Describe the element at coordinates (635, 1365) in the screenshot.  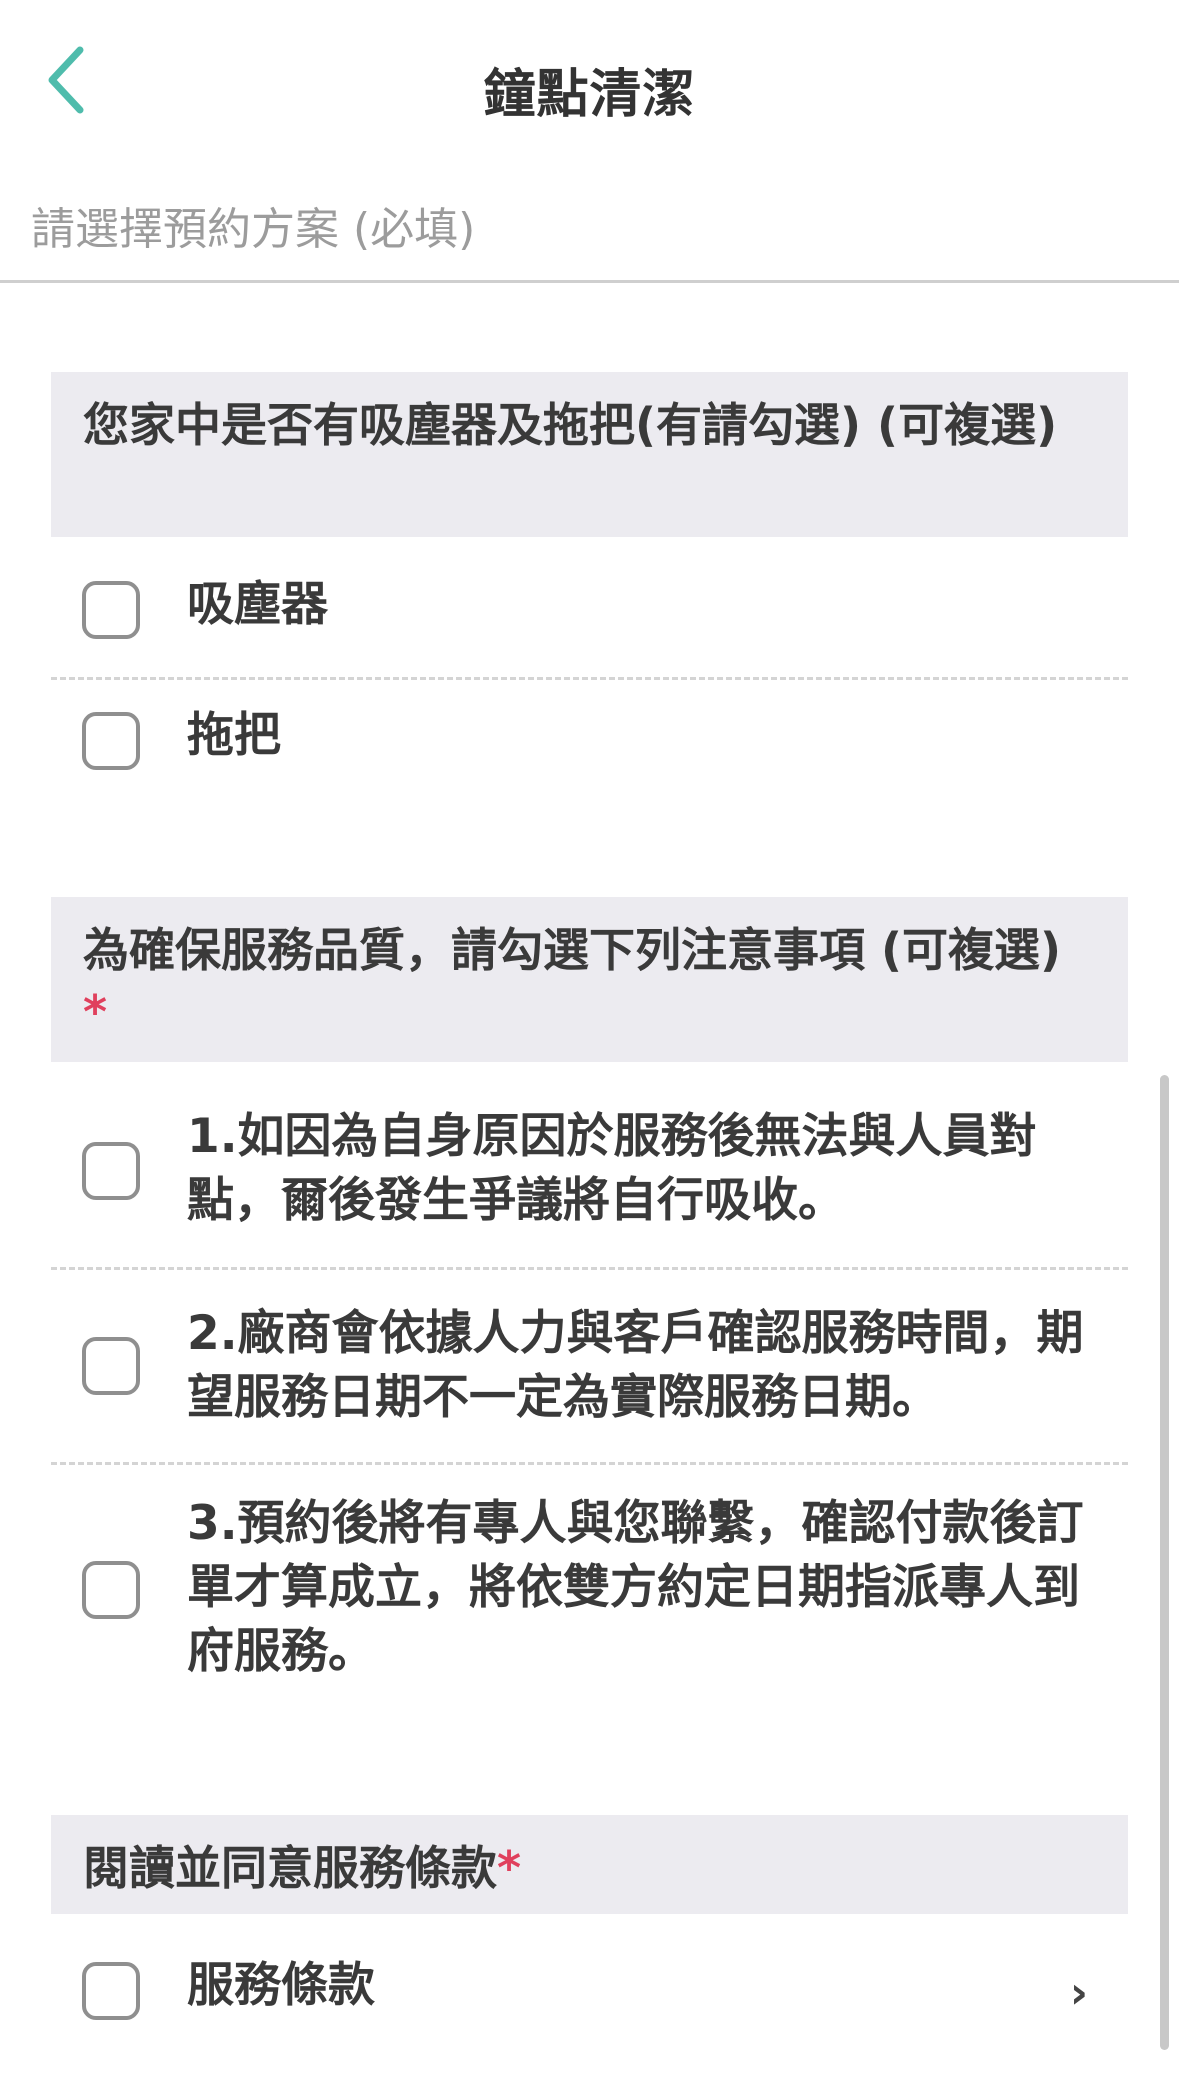
I see `notice-label: 2.廠商會依據人力與客戶確認服務時間，期望服務日期不一定為實際服務日期。` at that location.